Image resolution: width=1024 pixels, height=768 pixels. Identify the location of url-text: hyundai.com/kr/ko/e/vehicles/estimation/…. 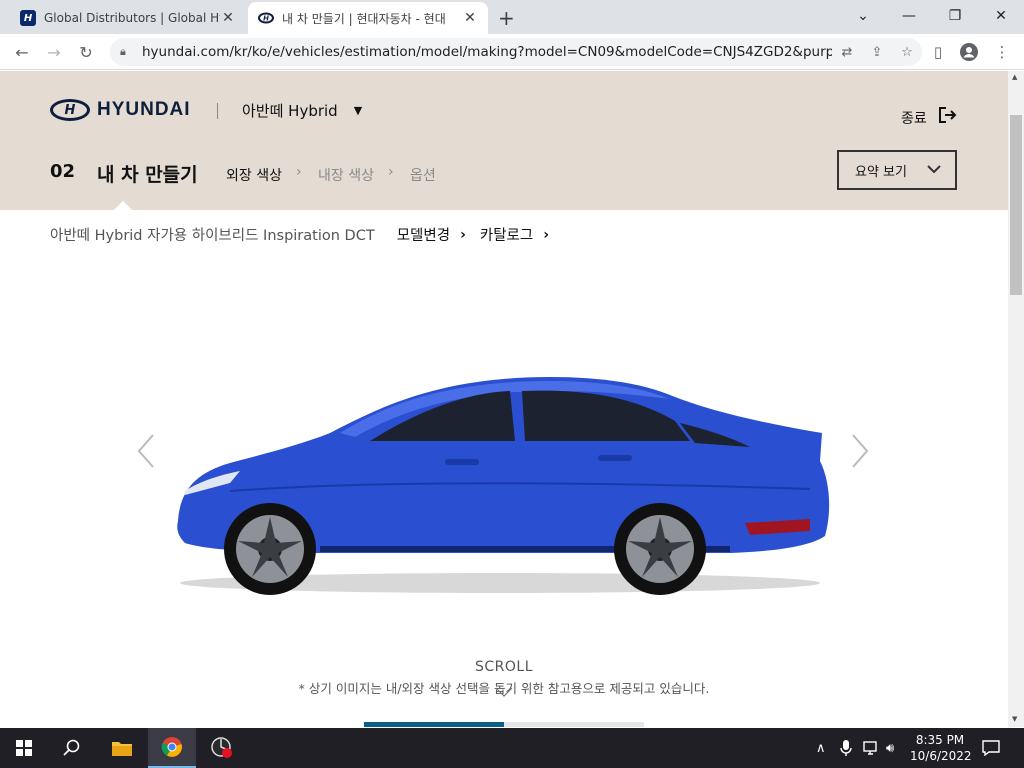
(487, 52).